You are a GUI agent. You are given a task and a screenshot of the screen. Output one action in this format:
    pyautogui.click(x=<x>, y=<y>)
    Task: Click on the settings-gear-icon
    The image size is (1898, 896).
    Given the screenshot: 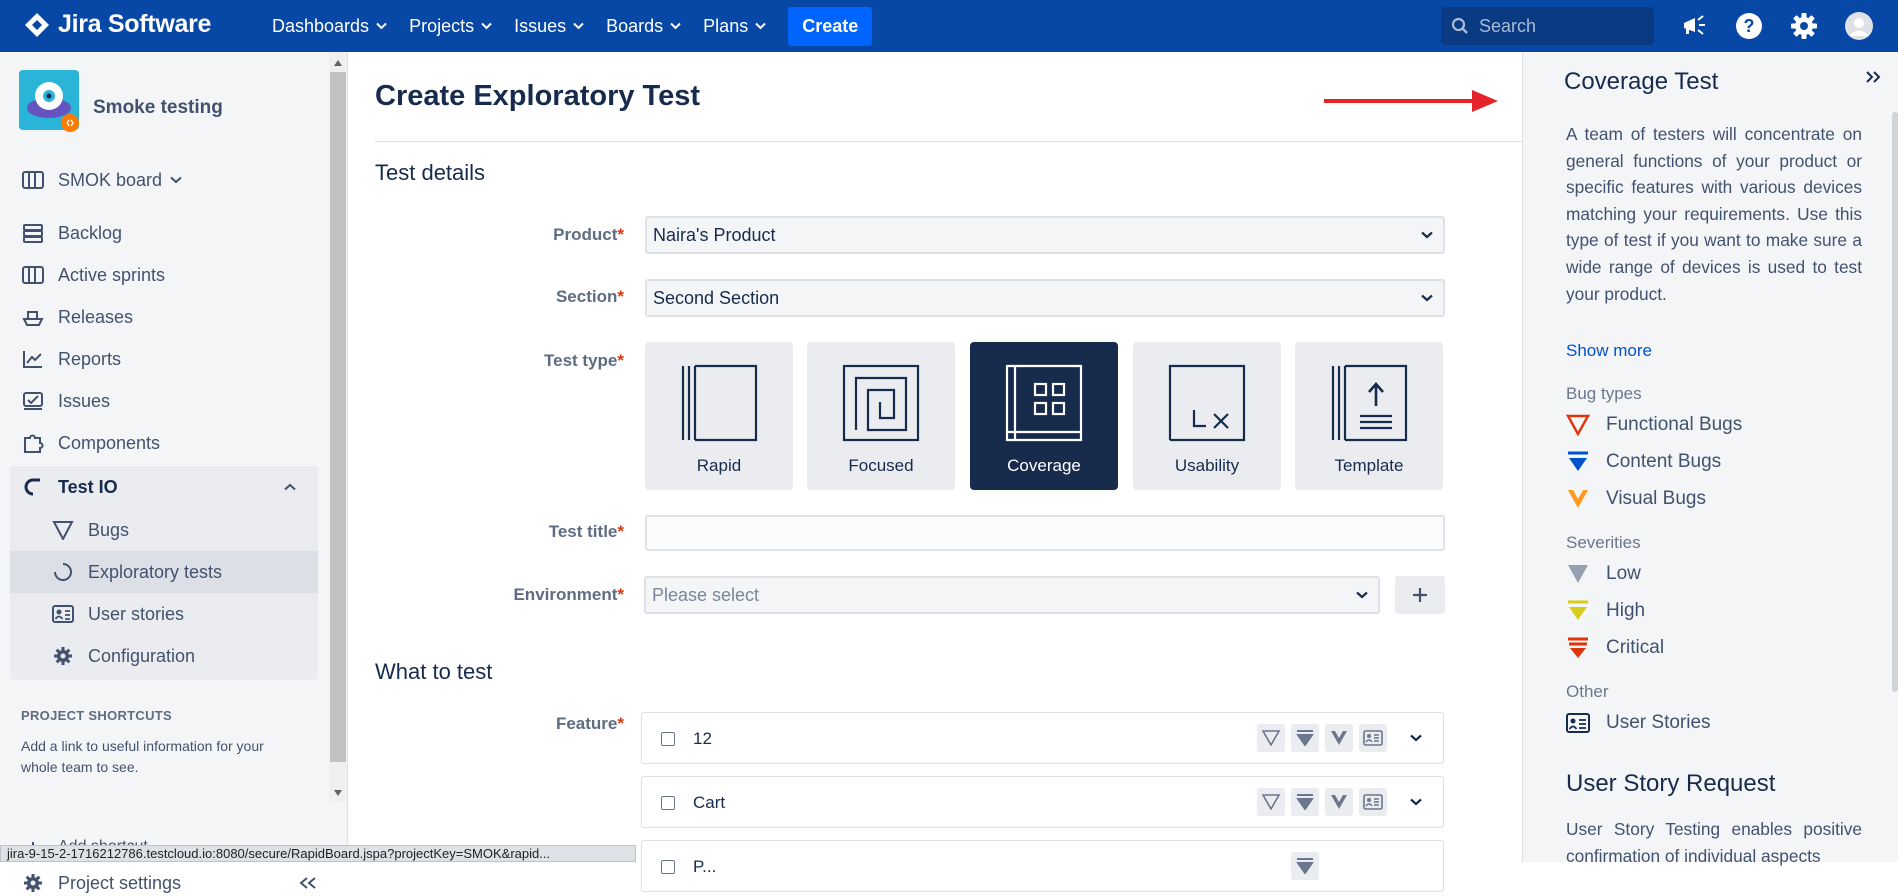 What is the action you would take?
    pyautogui.click(x=1804, y=26)
    